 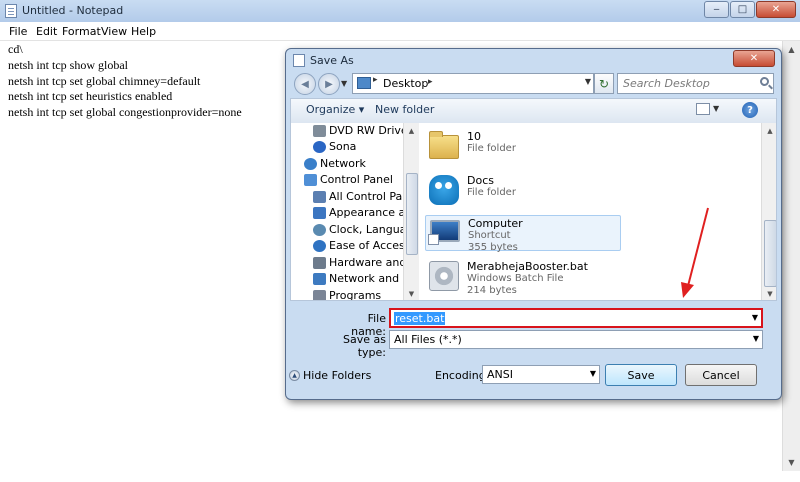 I want to click on nav-item-network-internet: Network and I, so click(x=358, y=280).